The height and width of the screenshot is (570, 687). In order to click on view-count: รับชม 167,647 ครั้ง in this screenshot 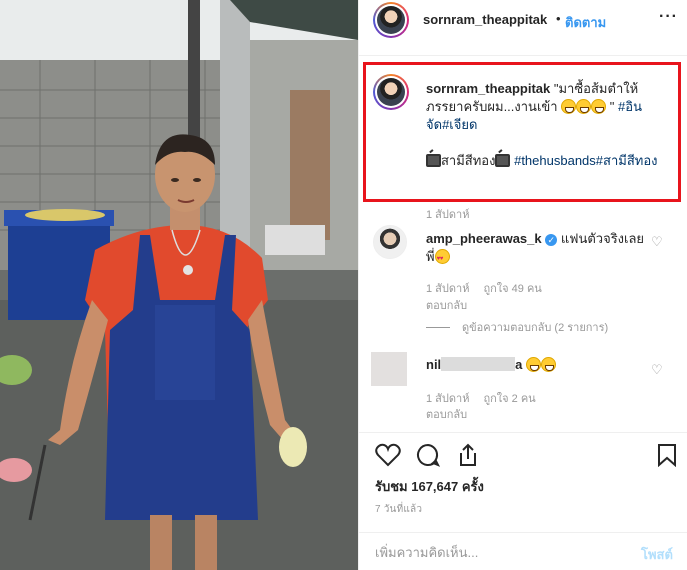, I will do `click(429, 486)`.